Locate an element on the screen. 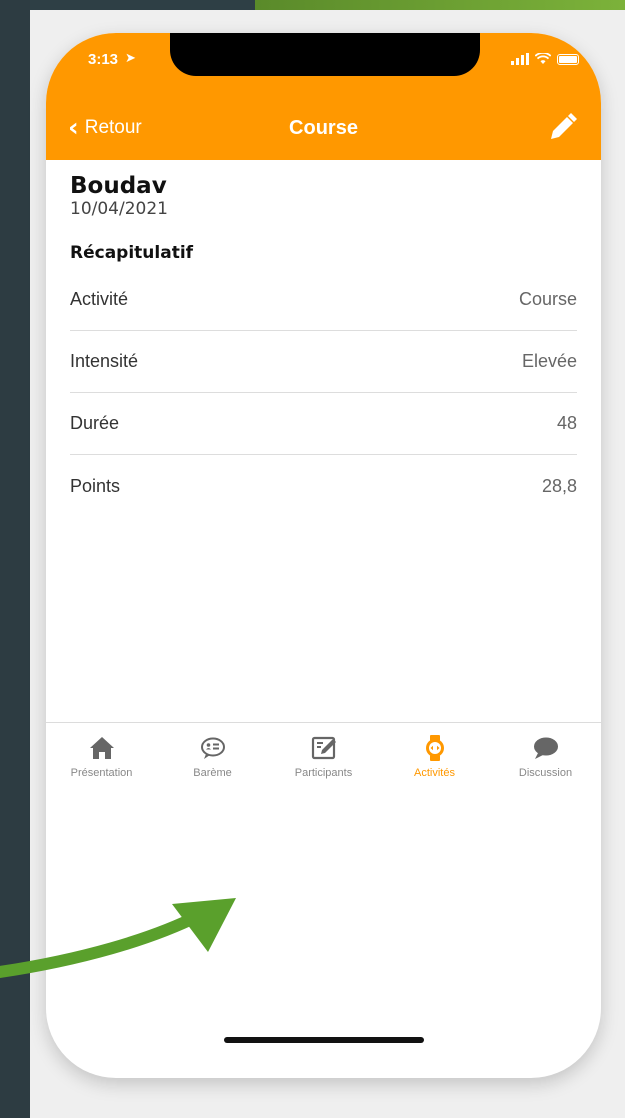 The width and height of the screenshot is (625, 1118). tab-label: Présentation is located at coordinates (101, 773).